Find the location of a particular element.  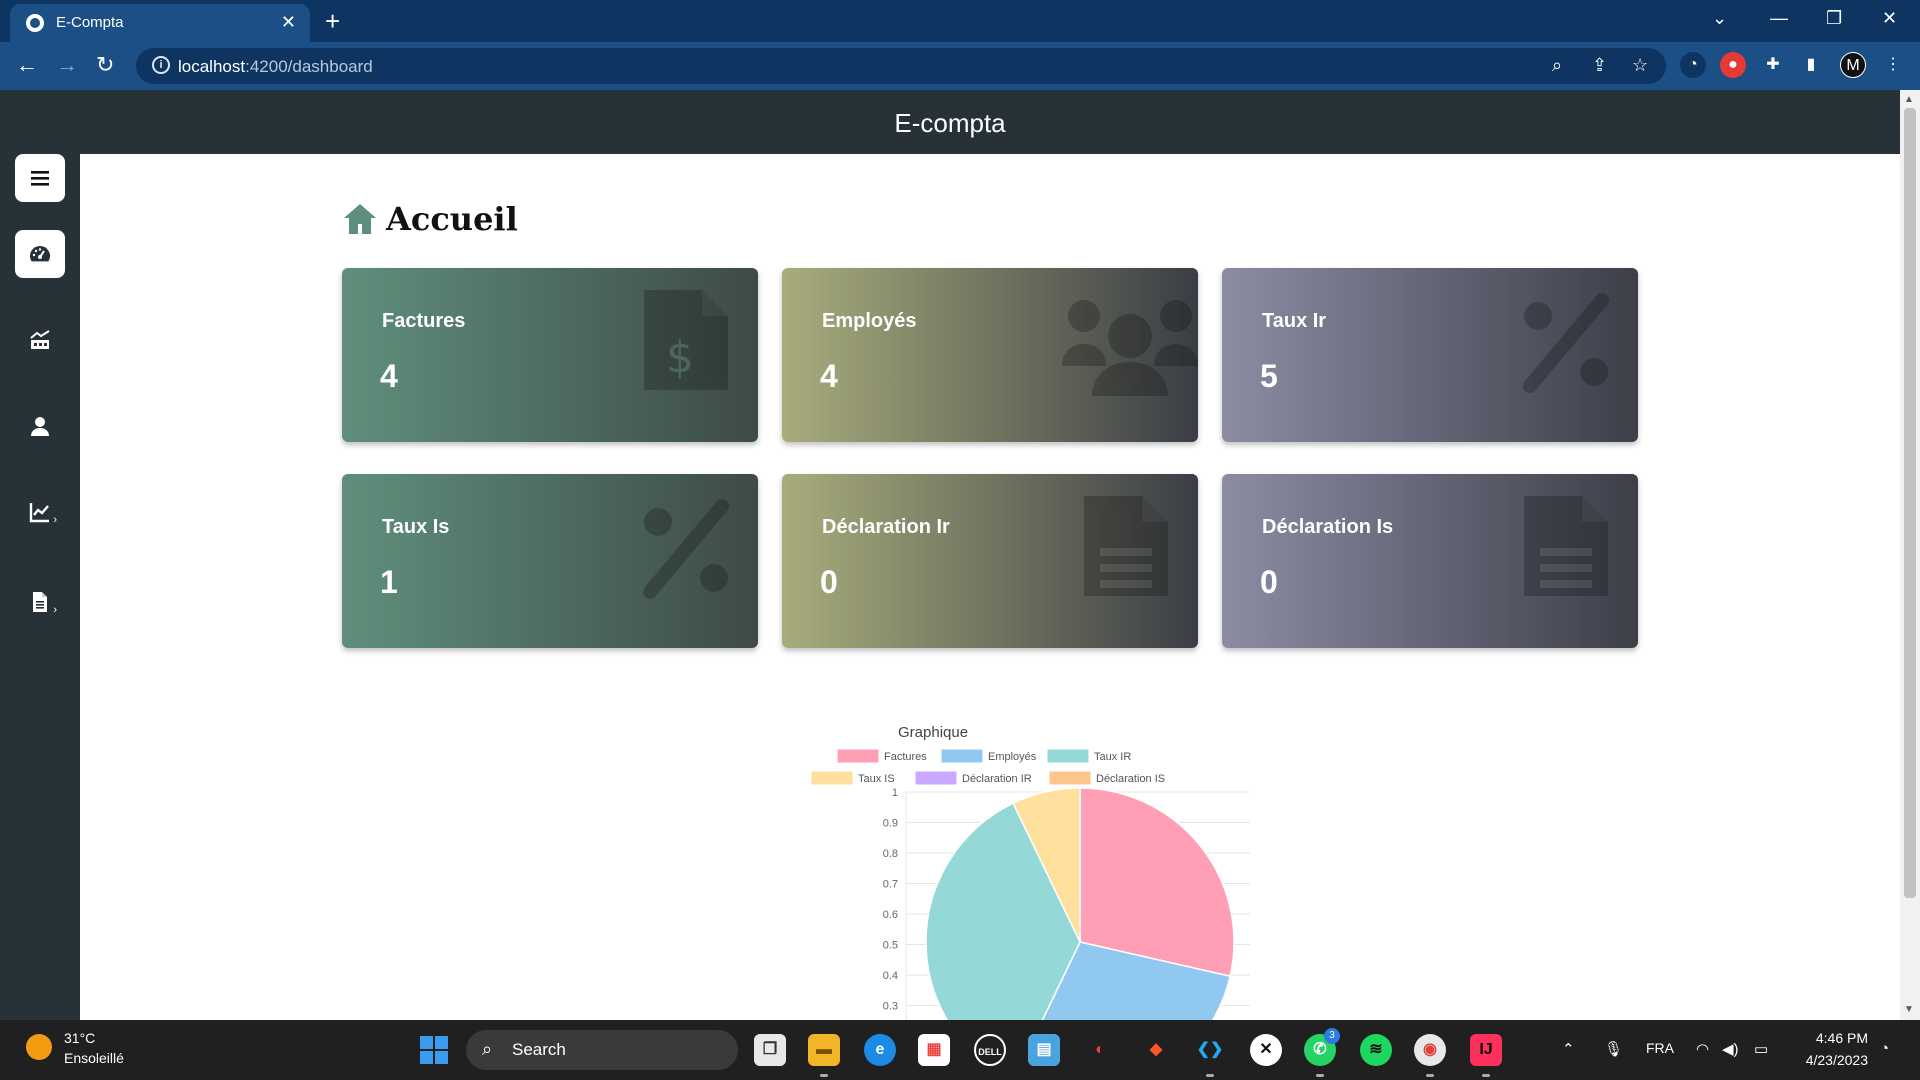

notifications-icon: ◔ is located at coordinates (1884, 1048).